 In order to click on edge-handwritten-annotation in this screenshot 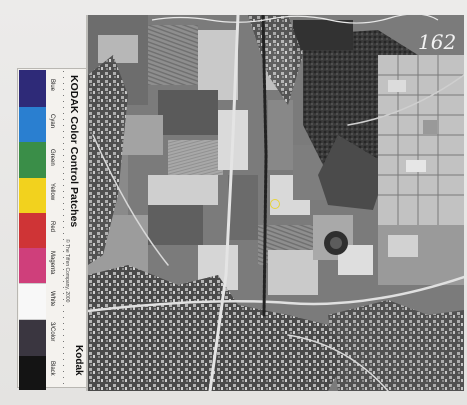, I will do `click(295, 19)`.